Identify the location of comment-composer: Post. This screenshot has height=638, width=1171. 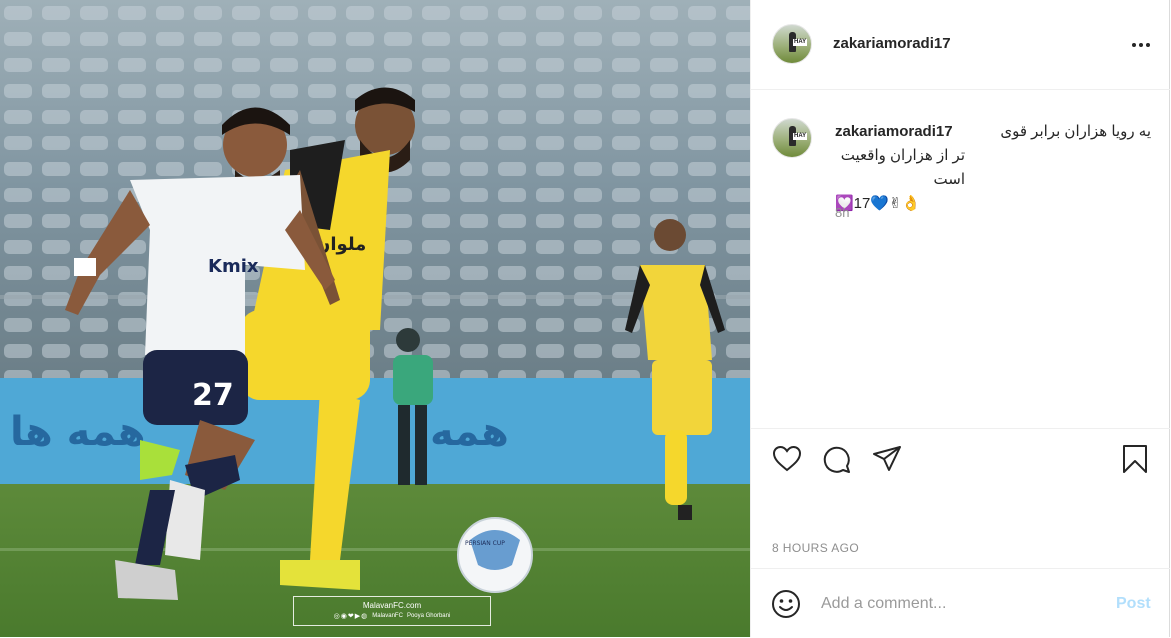
(960, 603).